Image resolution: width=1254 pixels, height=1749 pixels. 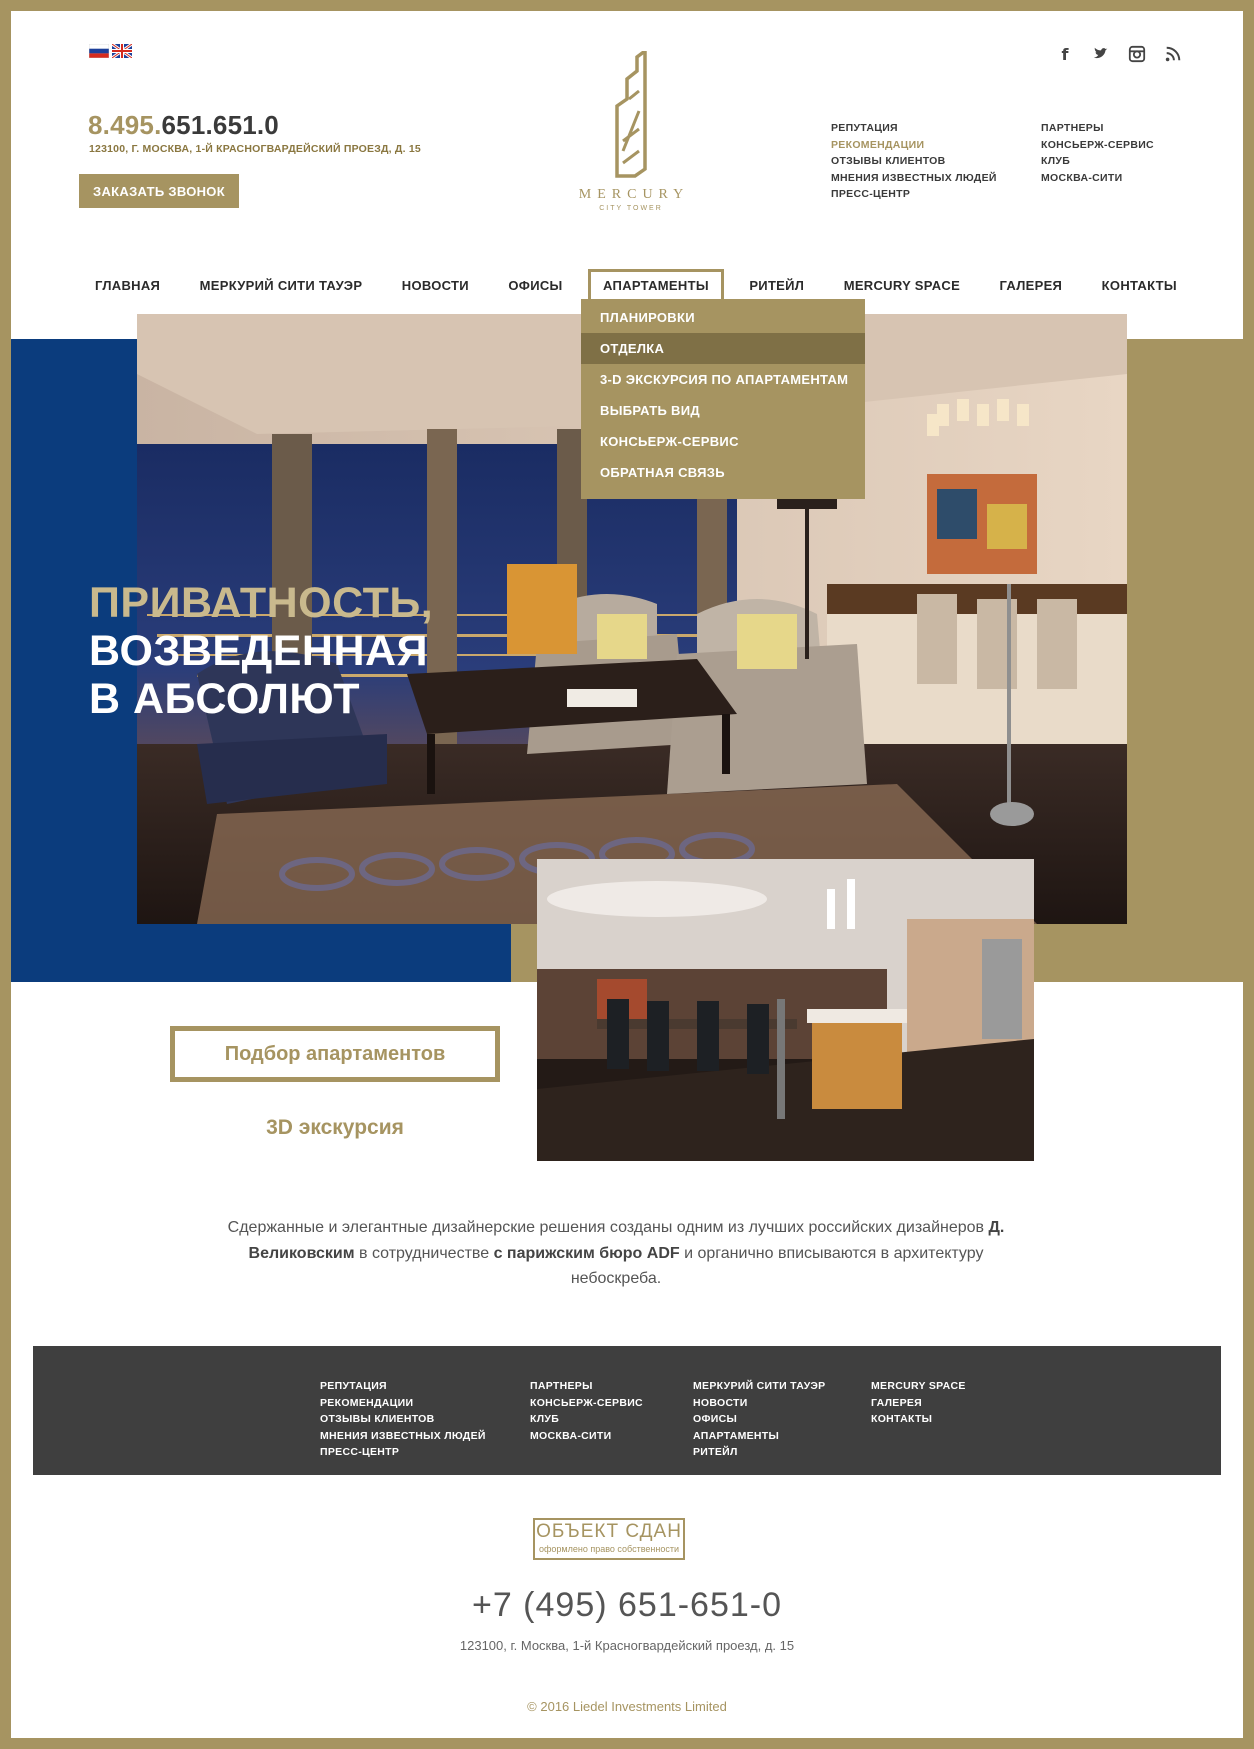 What do you see at coordinates (936, 130) in the screenshot?
I see `top-link: РЕПУТАЦИЯ` at bounding box center [936, 130].